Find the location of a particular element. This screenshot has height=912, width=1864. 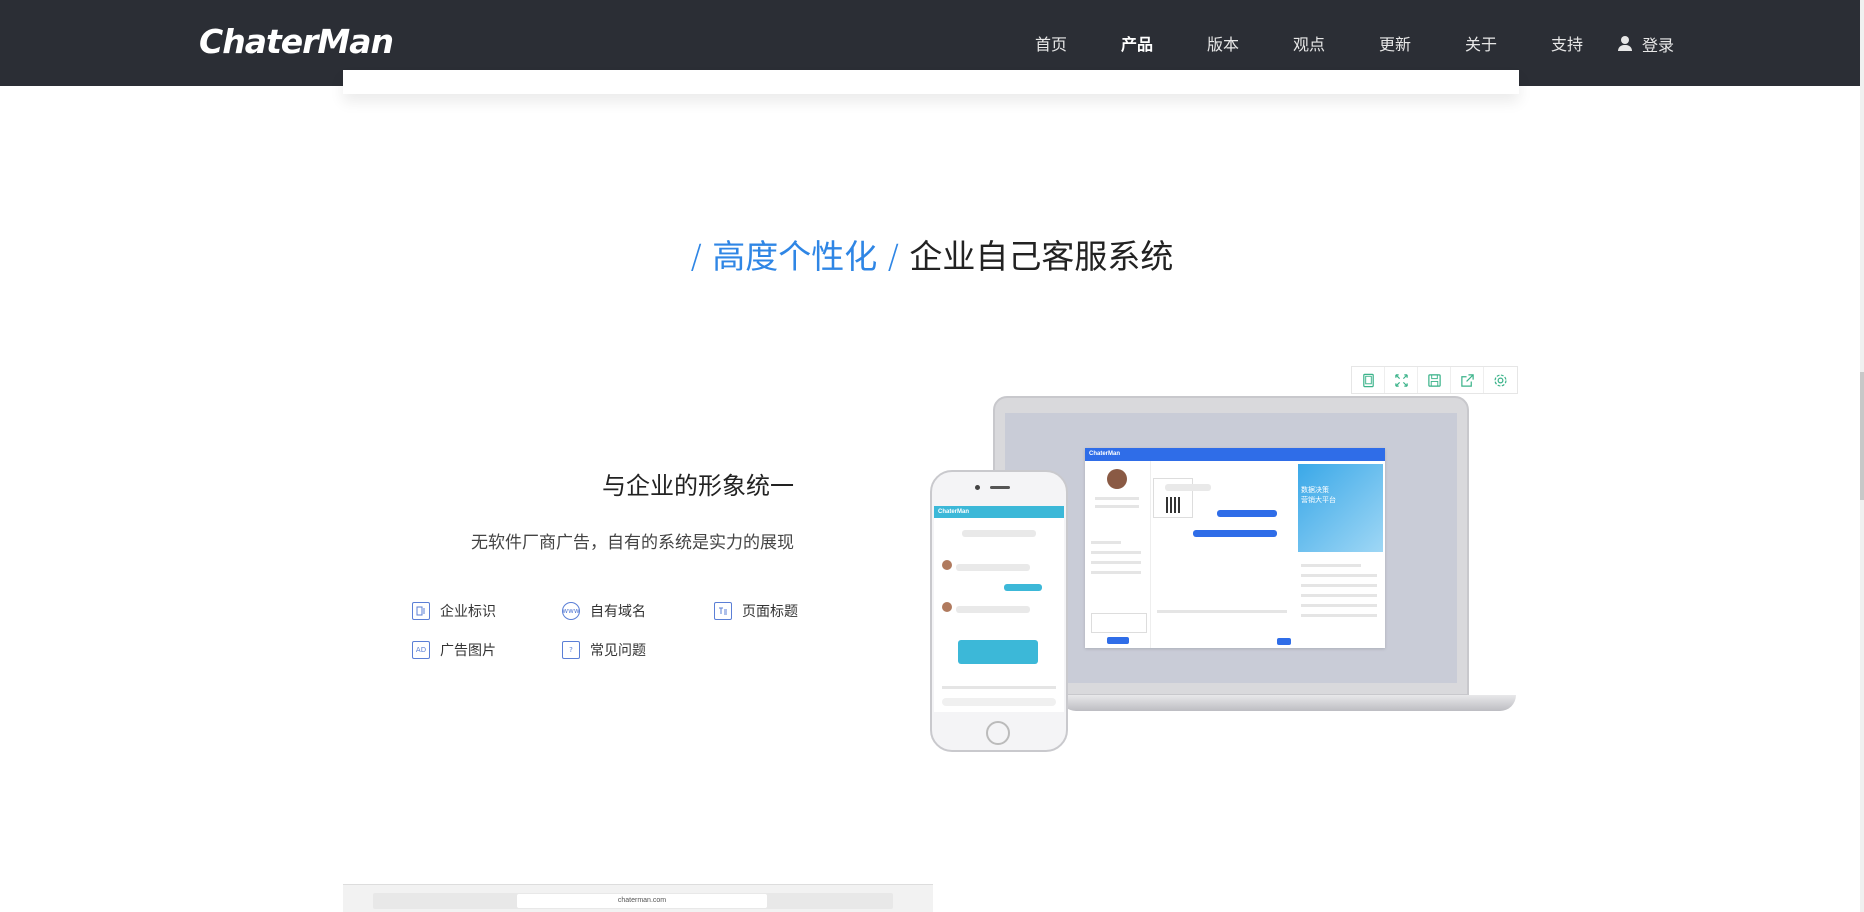

title-icon is located at coordinates (723, 611).